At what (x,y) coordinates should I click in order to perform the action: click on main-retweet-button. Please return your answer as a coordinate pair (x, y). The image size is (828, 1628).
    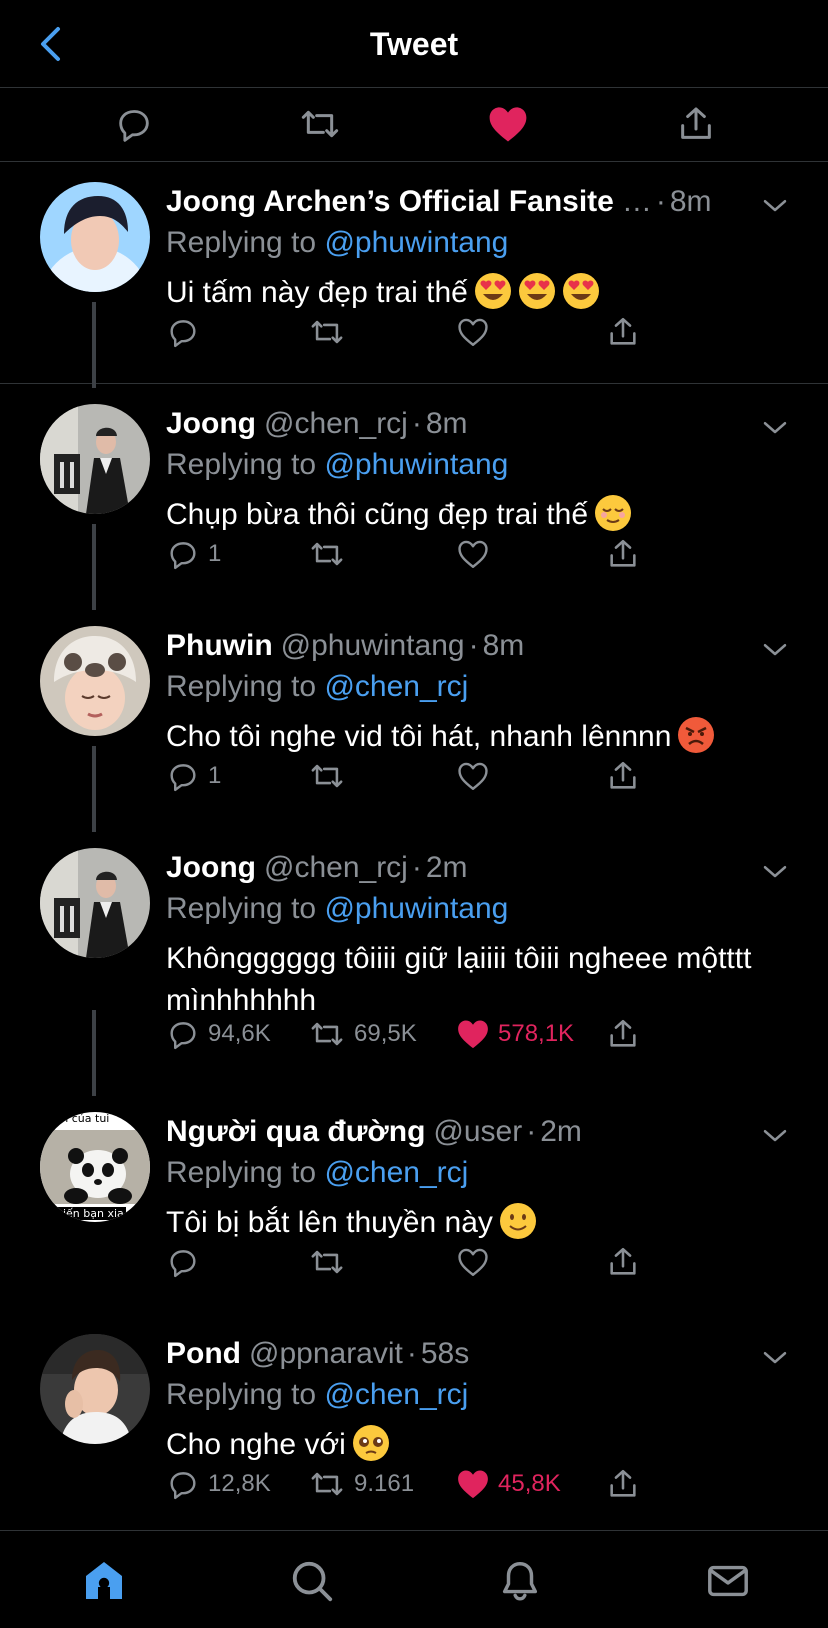
    Looking at the image, I should click on (320, 124).